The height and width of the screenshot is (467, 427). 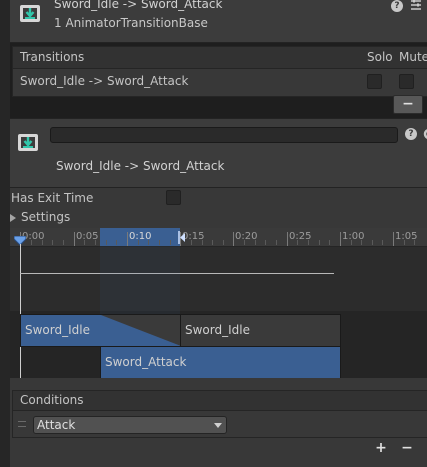 What do you see at coordinates (407, 448) in the screenshot?
I see `remove-condition-button: −` at bounding box center [407, 448].